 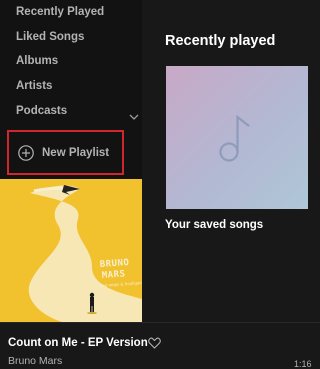 What do you see at coordinates (50, 37) in the screenshot?
I see `sidebar-item-liked-songs: Liked Songs` at bounding box center [50, 37].